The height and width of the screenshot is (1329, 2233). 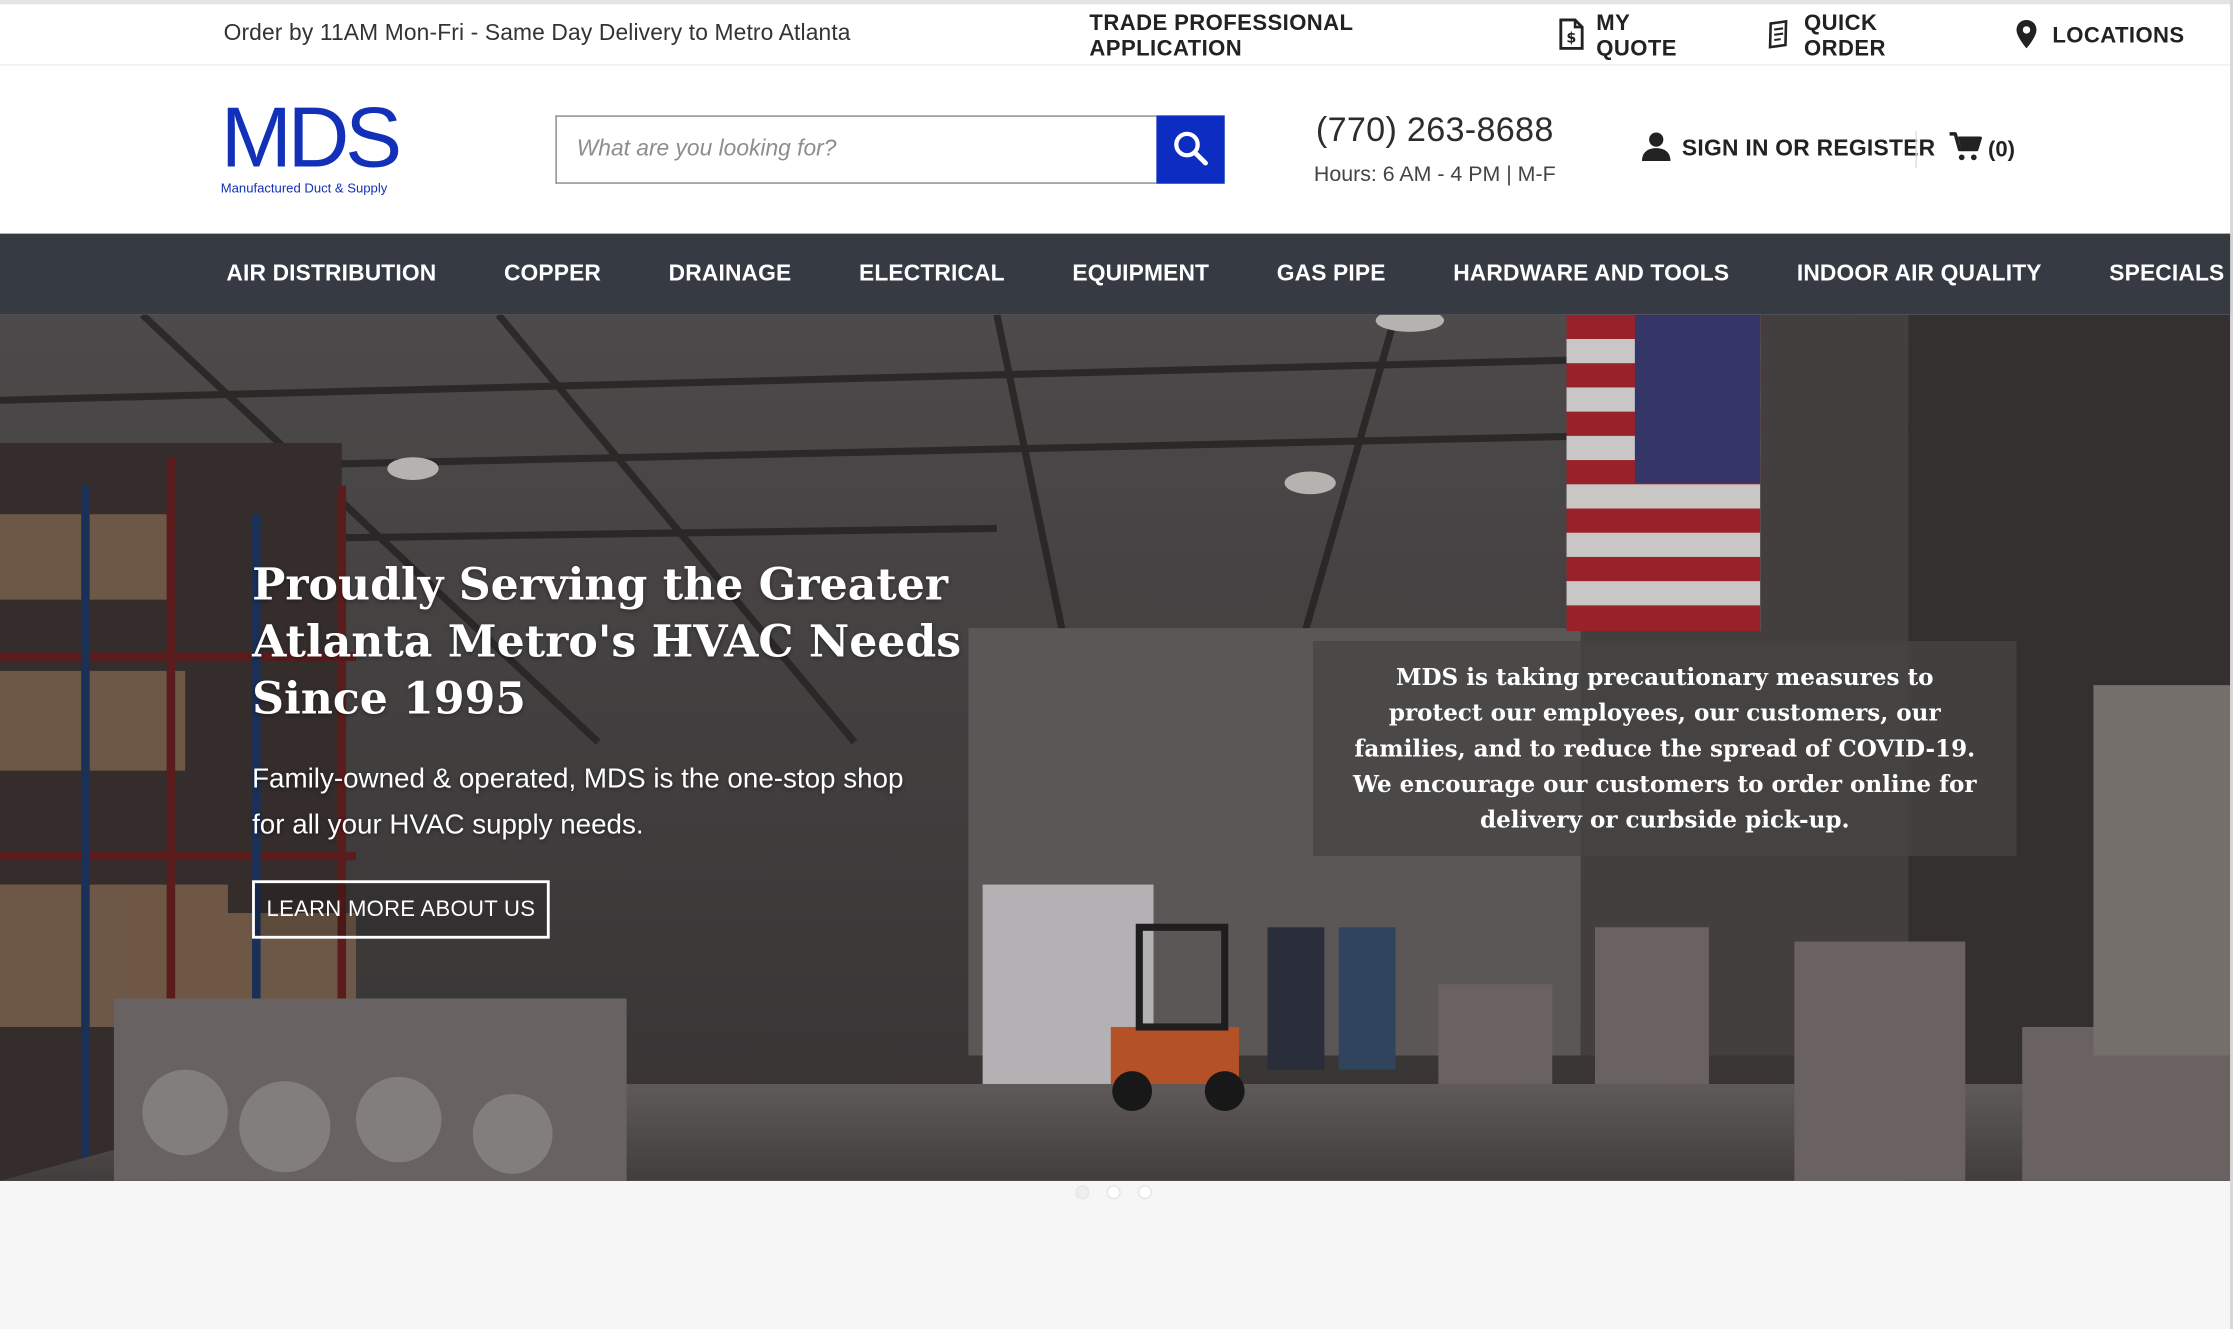 I want to click on quick-order-icon, so click(x=1778, y=37).